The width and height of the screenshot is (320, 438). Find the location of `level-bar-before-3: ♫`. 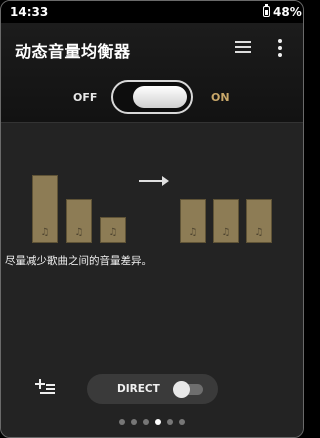

level-bar-before-3: ♫ is located at coordinates (113, 230).